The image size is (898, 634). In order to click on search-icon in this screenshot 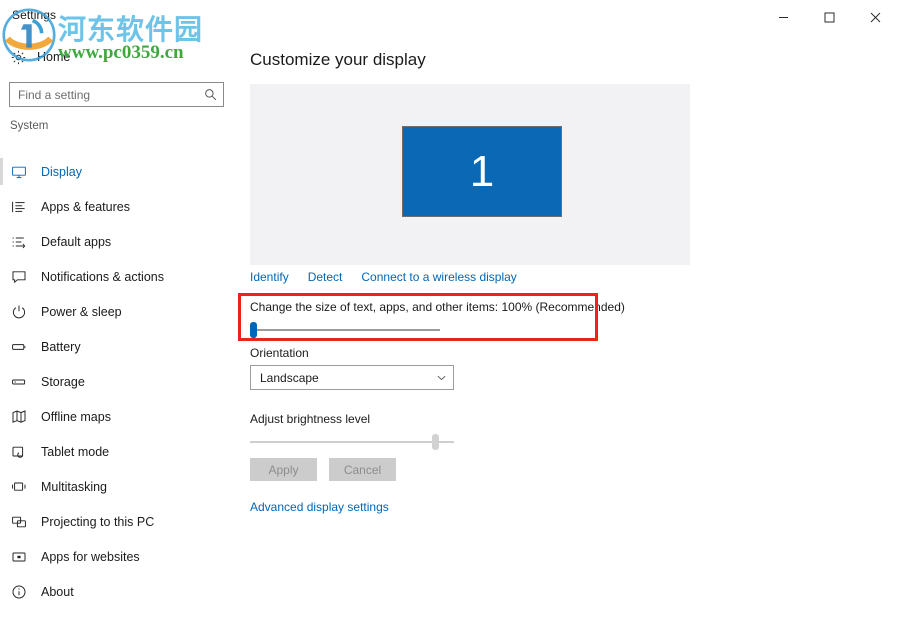, I will do `click(210, 95)`.